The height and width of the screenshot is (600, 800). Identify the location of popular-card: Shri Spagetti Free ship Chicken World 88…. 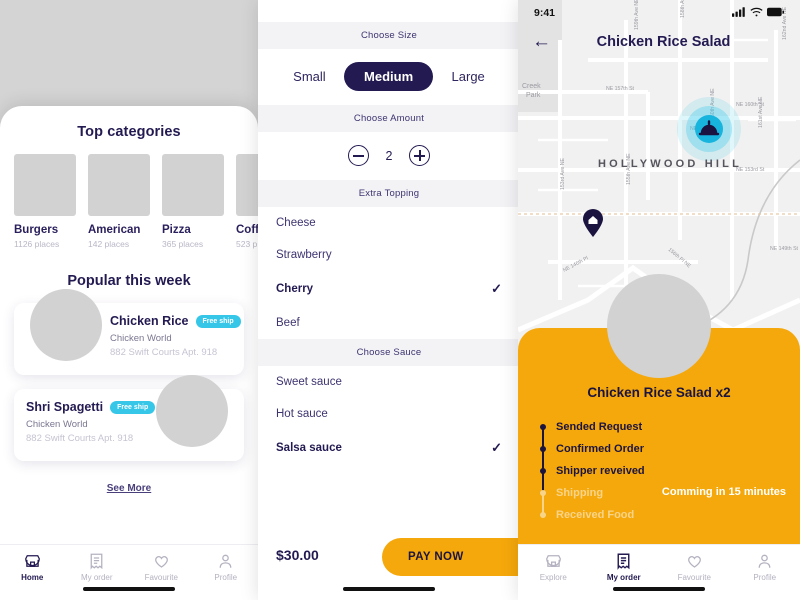
(129, 418).